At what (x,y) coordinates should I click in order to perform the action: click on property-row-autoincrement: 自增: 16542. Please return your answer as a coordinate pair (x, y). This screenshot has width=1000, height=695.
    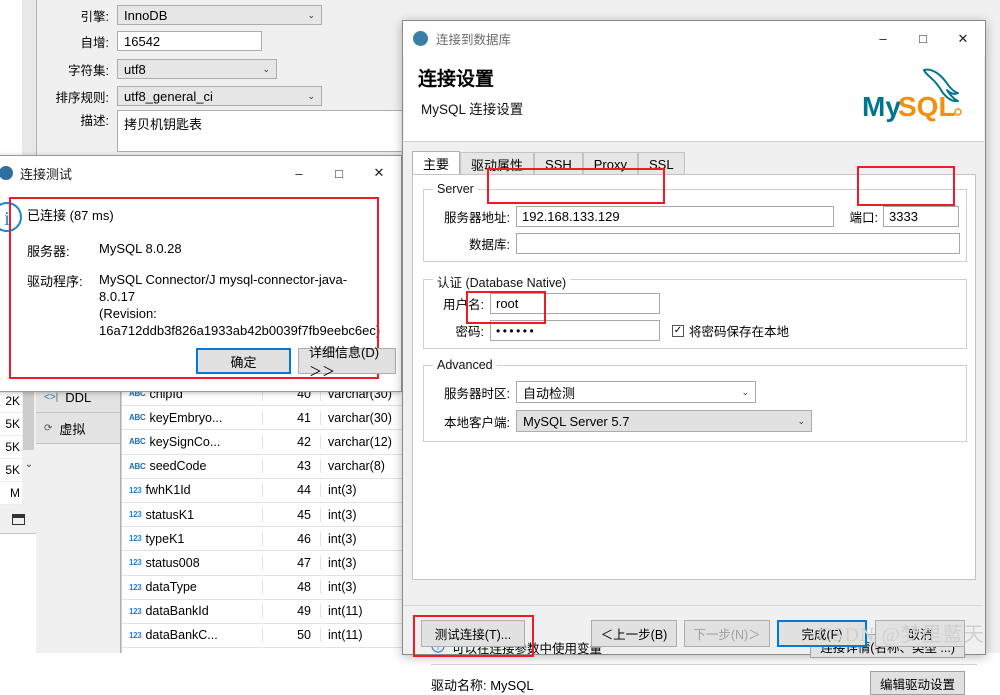
    Looking at the image, I should click on (222, 41).